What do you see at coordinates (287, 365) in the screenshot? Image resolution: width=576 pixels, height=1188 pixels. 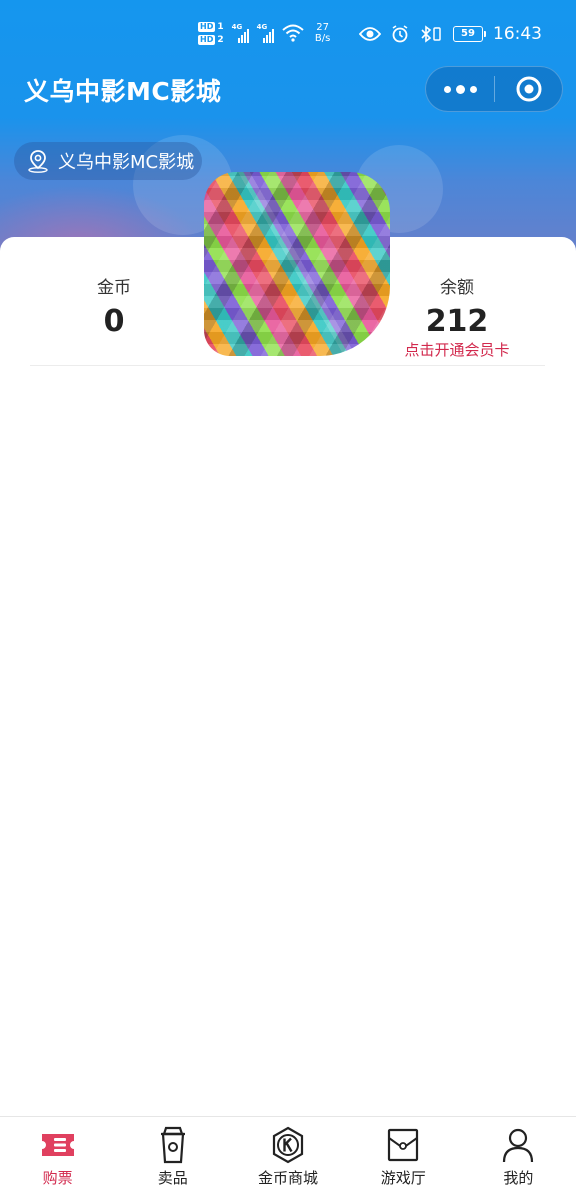 I see `card-divider` at bounding box center [287, 365].